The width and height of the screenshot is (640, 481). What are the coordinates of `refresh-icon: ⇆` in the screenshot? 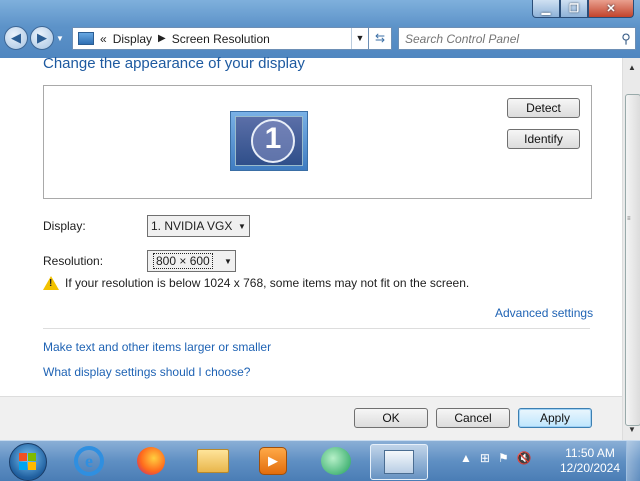 It's located at (380, 38).